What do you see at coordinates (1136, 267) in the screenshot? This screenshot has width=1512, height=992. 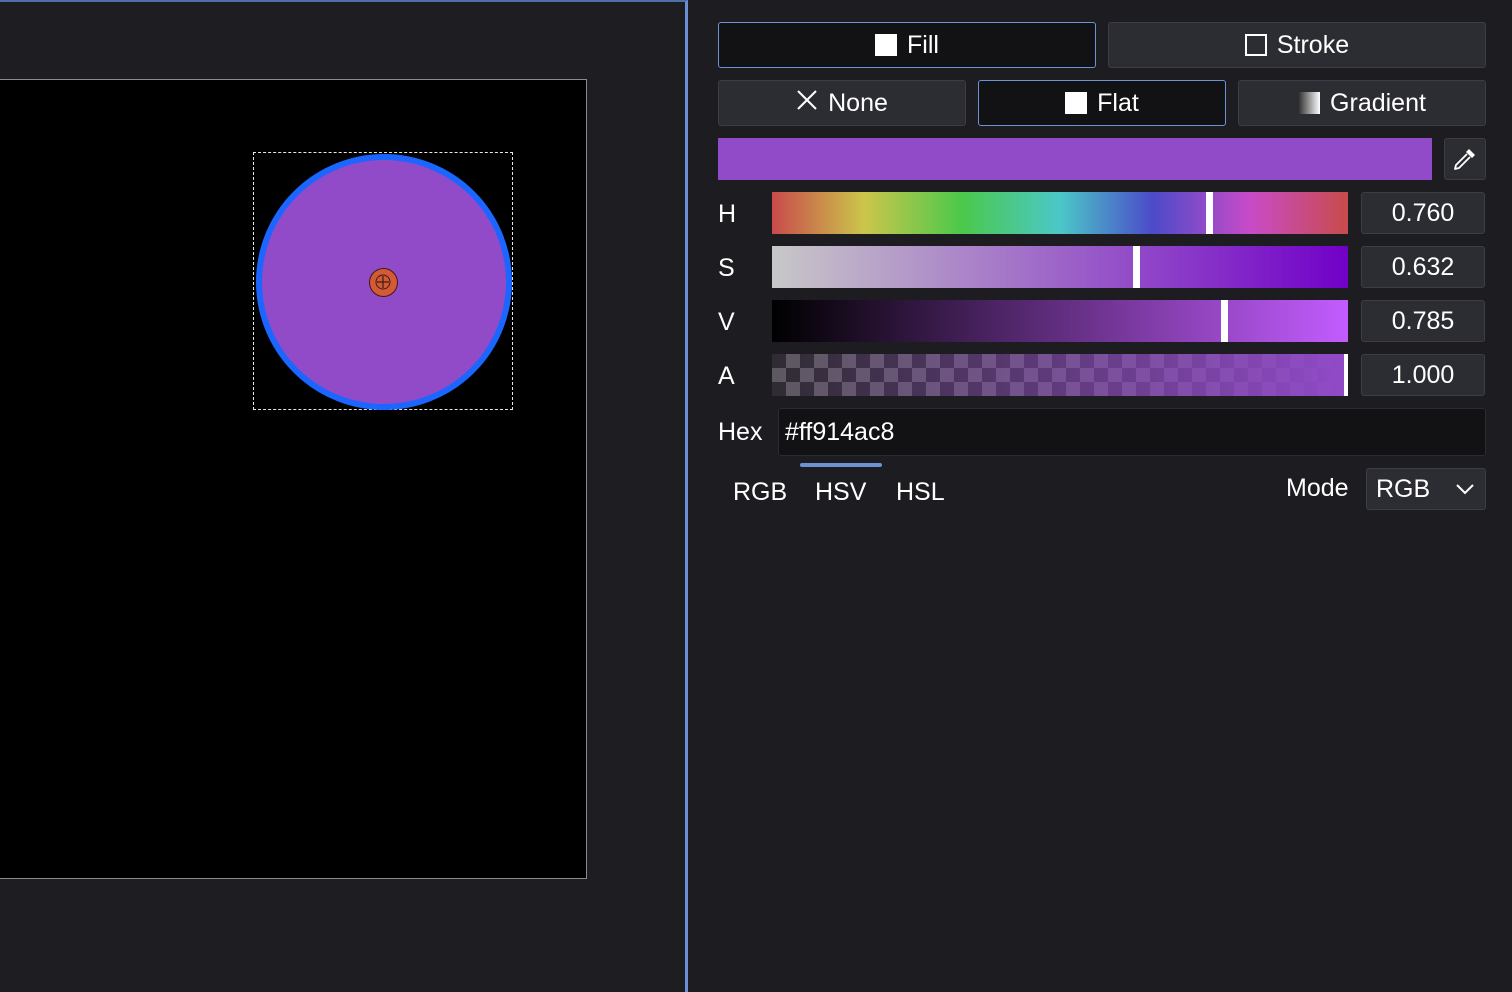 I see `saturation-slider-thumb` at bounding box center [1136, 267].